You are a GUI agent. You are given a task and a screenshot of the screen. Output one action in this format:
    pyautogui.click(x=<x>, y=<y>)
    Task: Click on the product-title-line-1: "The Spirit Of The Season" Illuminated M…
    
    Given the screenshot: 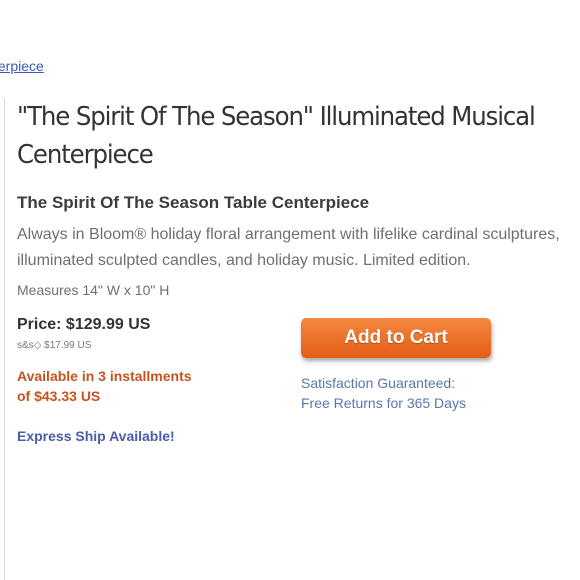 What is the action you would take?
    pyautogui.click(x=276, y=117)
    